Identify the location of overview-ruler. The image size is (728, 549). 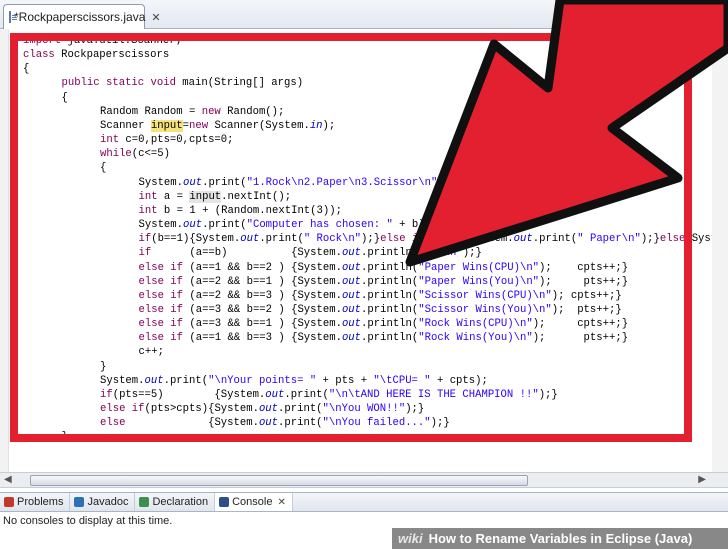
(720, 250).